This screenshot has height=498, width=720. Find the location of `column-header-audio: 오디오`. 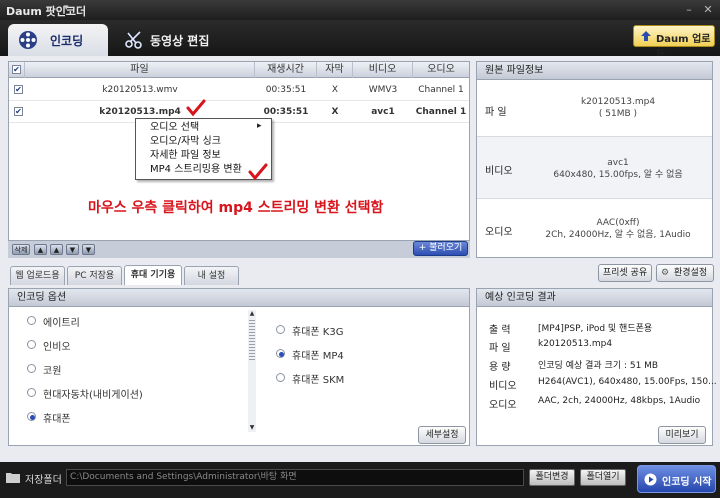

column-header-audio: 오디오 is located at coordinates (441, 70).